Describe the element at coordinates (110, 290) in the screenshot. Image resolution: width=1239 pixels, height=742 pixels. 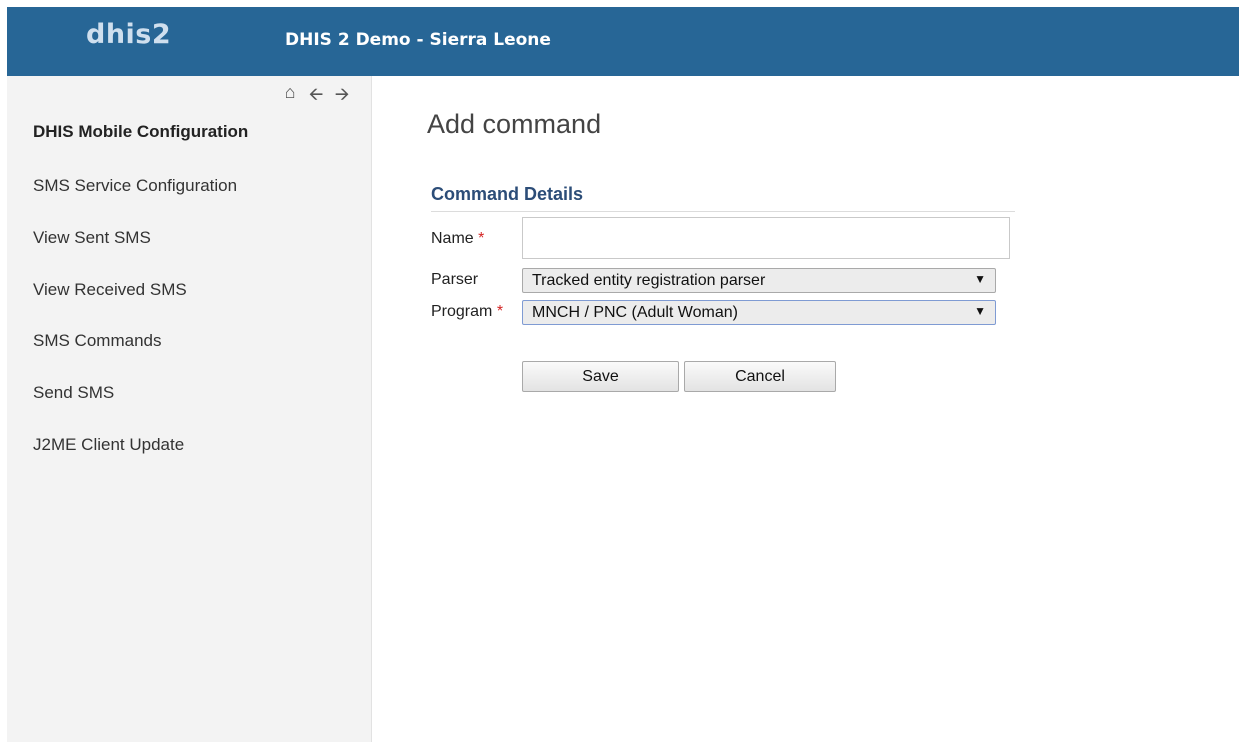
I see `sidebar-item-view-received-sms: View Received SMS` at that location.